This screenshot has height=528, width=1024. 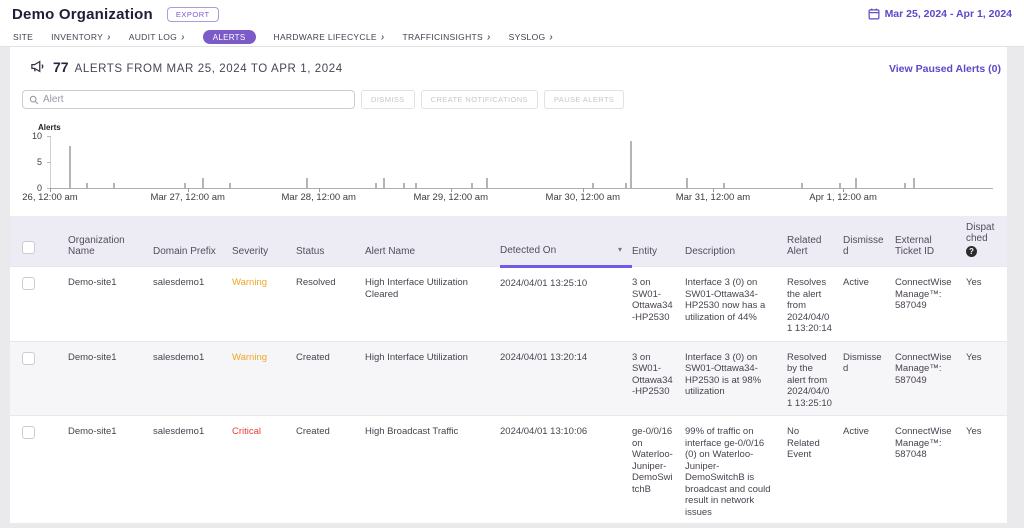 I want to click on col-detected-on: Detected On▾, so click(x=566, y=241).